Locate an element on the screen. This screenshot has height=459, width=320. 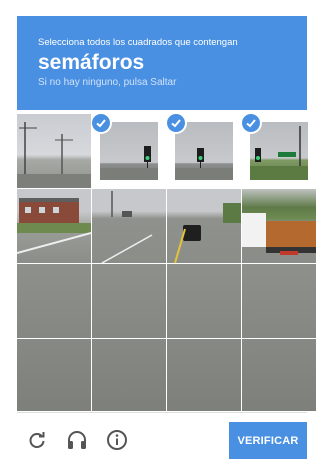
info-icon is located at coordinates (117, 440).